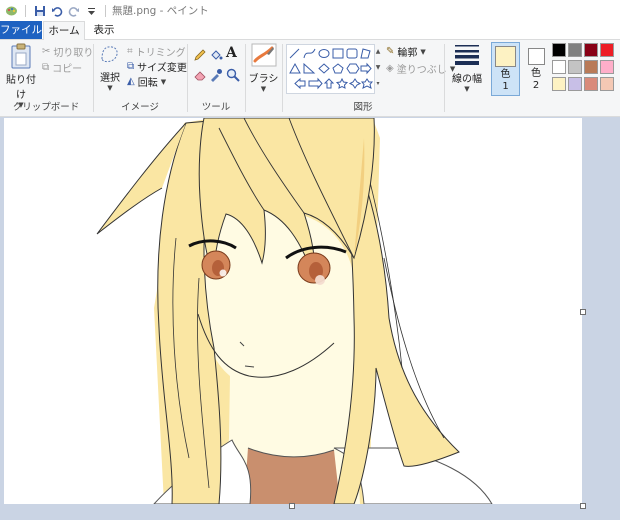 Image resolution: width=620 pixels, height=520 pixels. I want to click on shapes-group-label: 図形, so click(363, 107).